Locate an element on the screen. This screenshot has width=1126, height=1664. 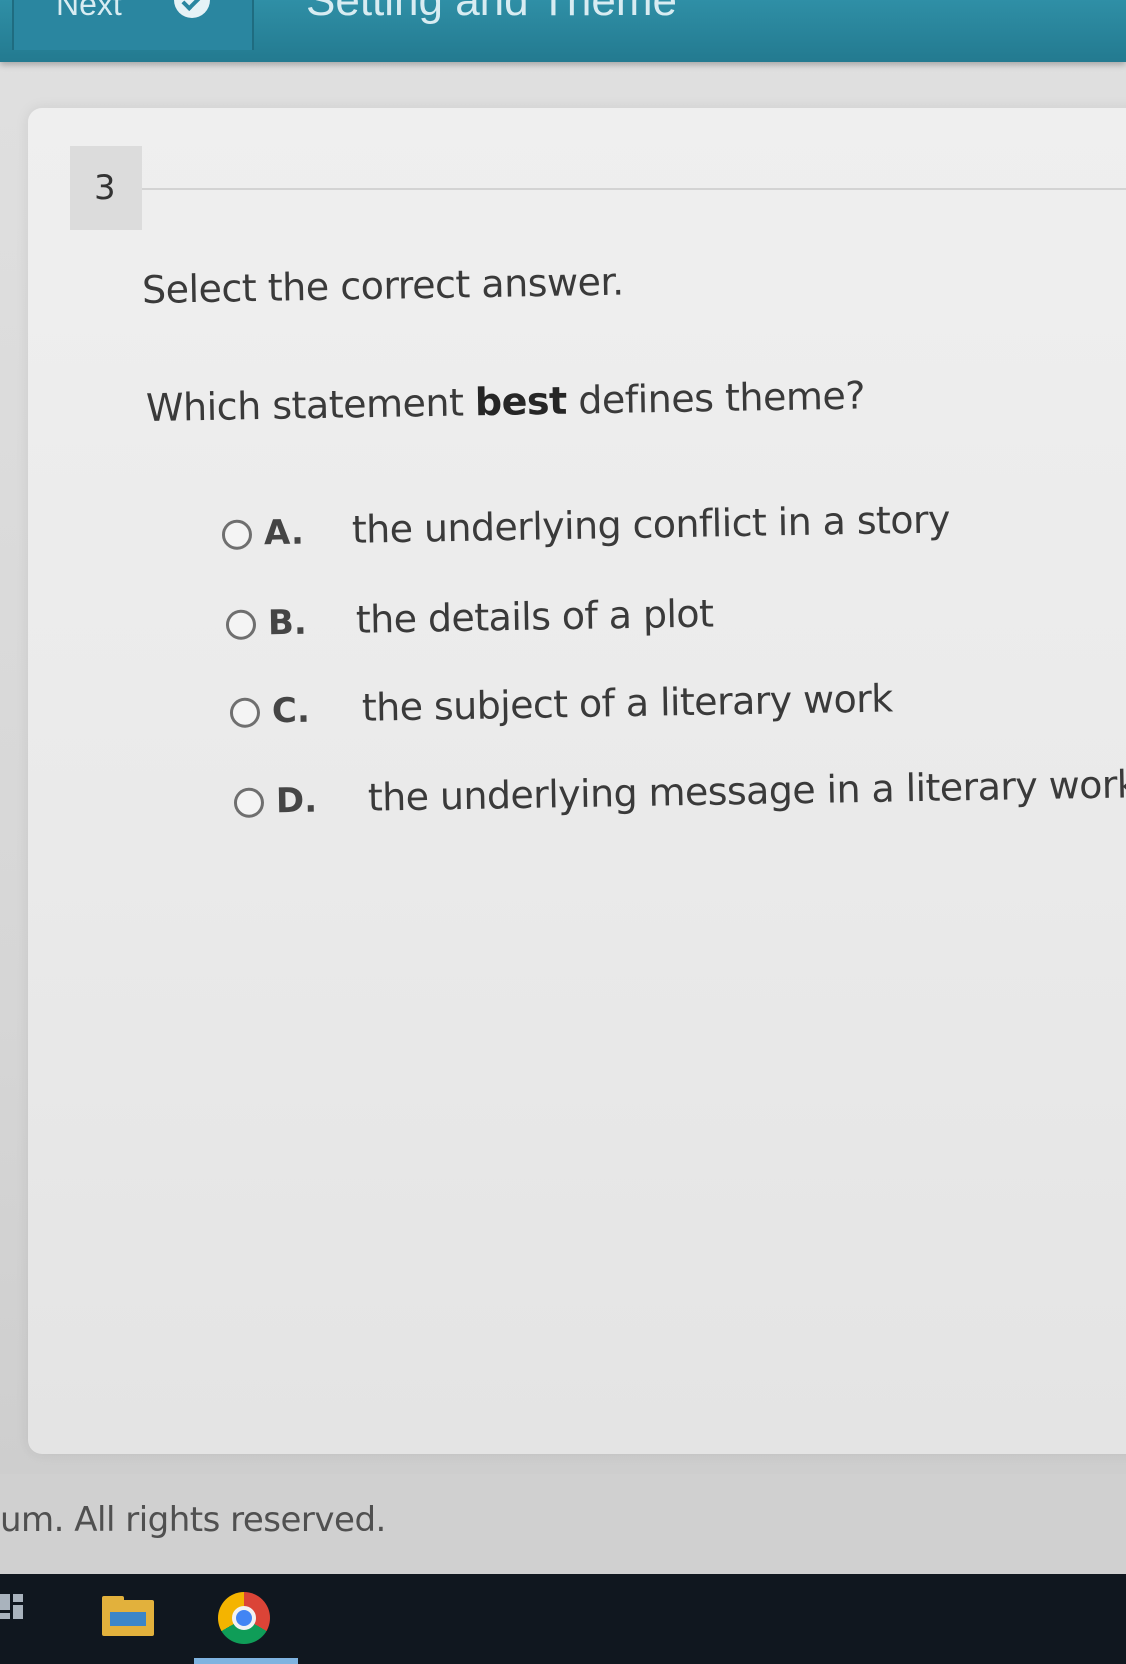
question-instruction: Select the correct answer. is located at coordinates (383, 285).